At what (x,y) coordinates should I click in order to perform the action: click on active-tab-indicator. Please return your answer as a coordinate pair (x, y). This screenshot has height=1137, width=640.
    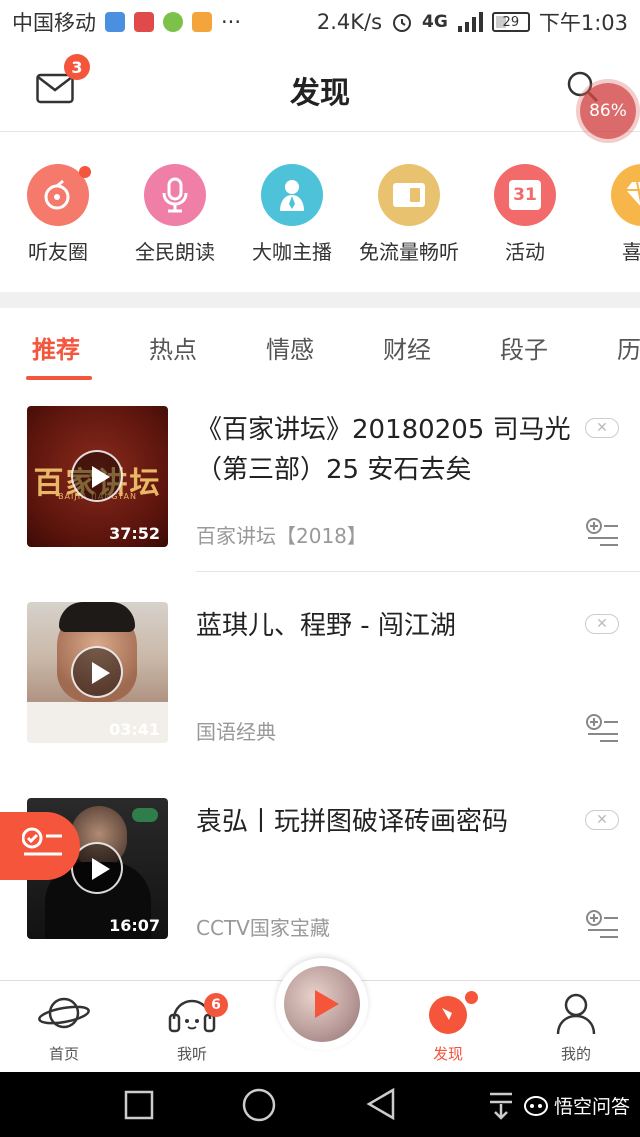
    Looking at the image, I should click on (59, 378).